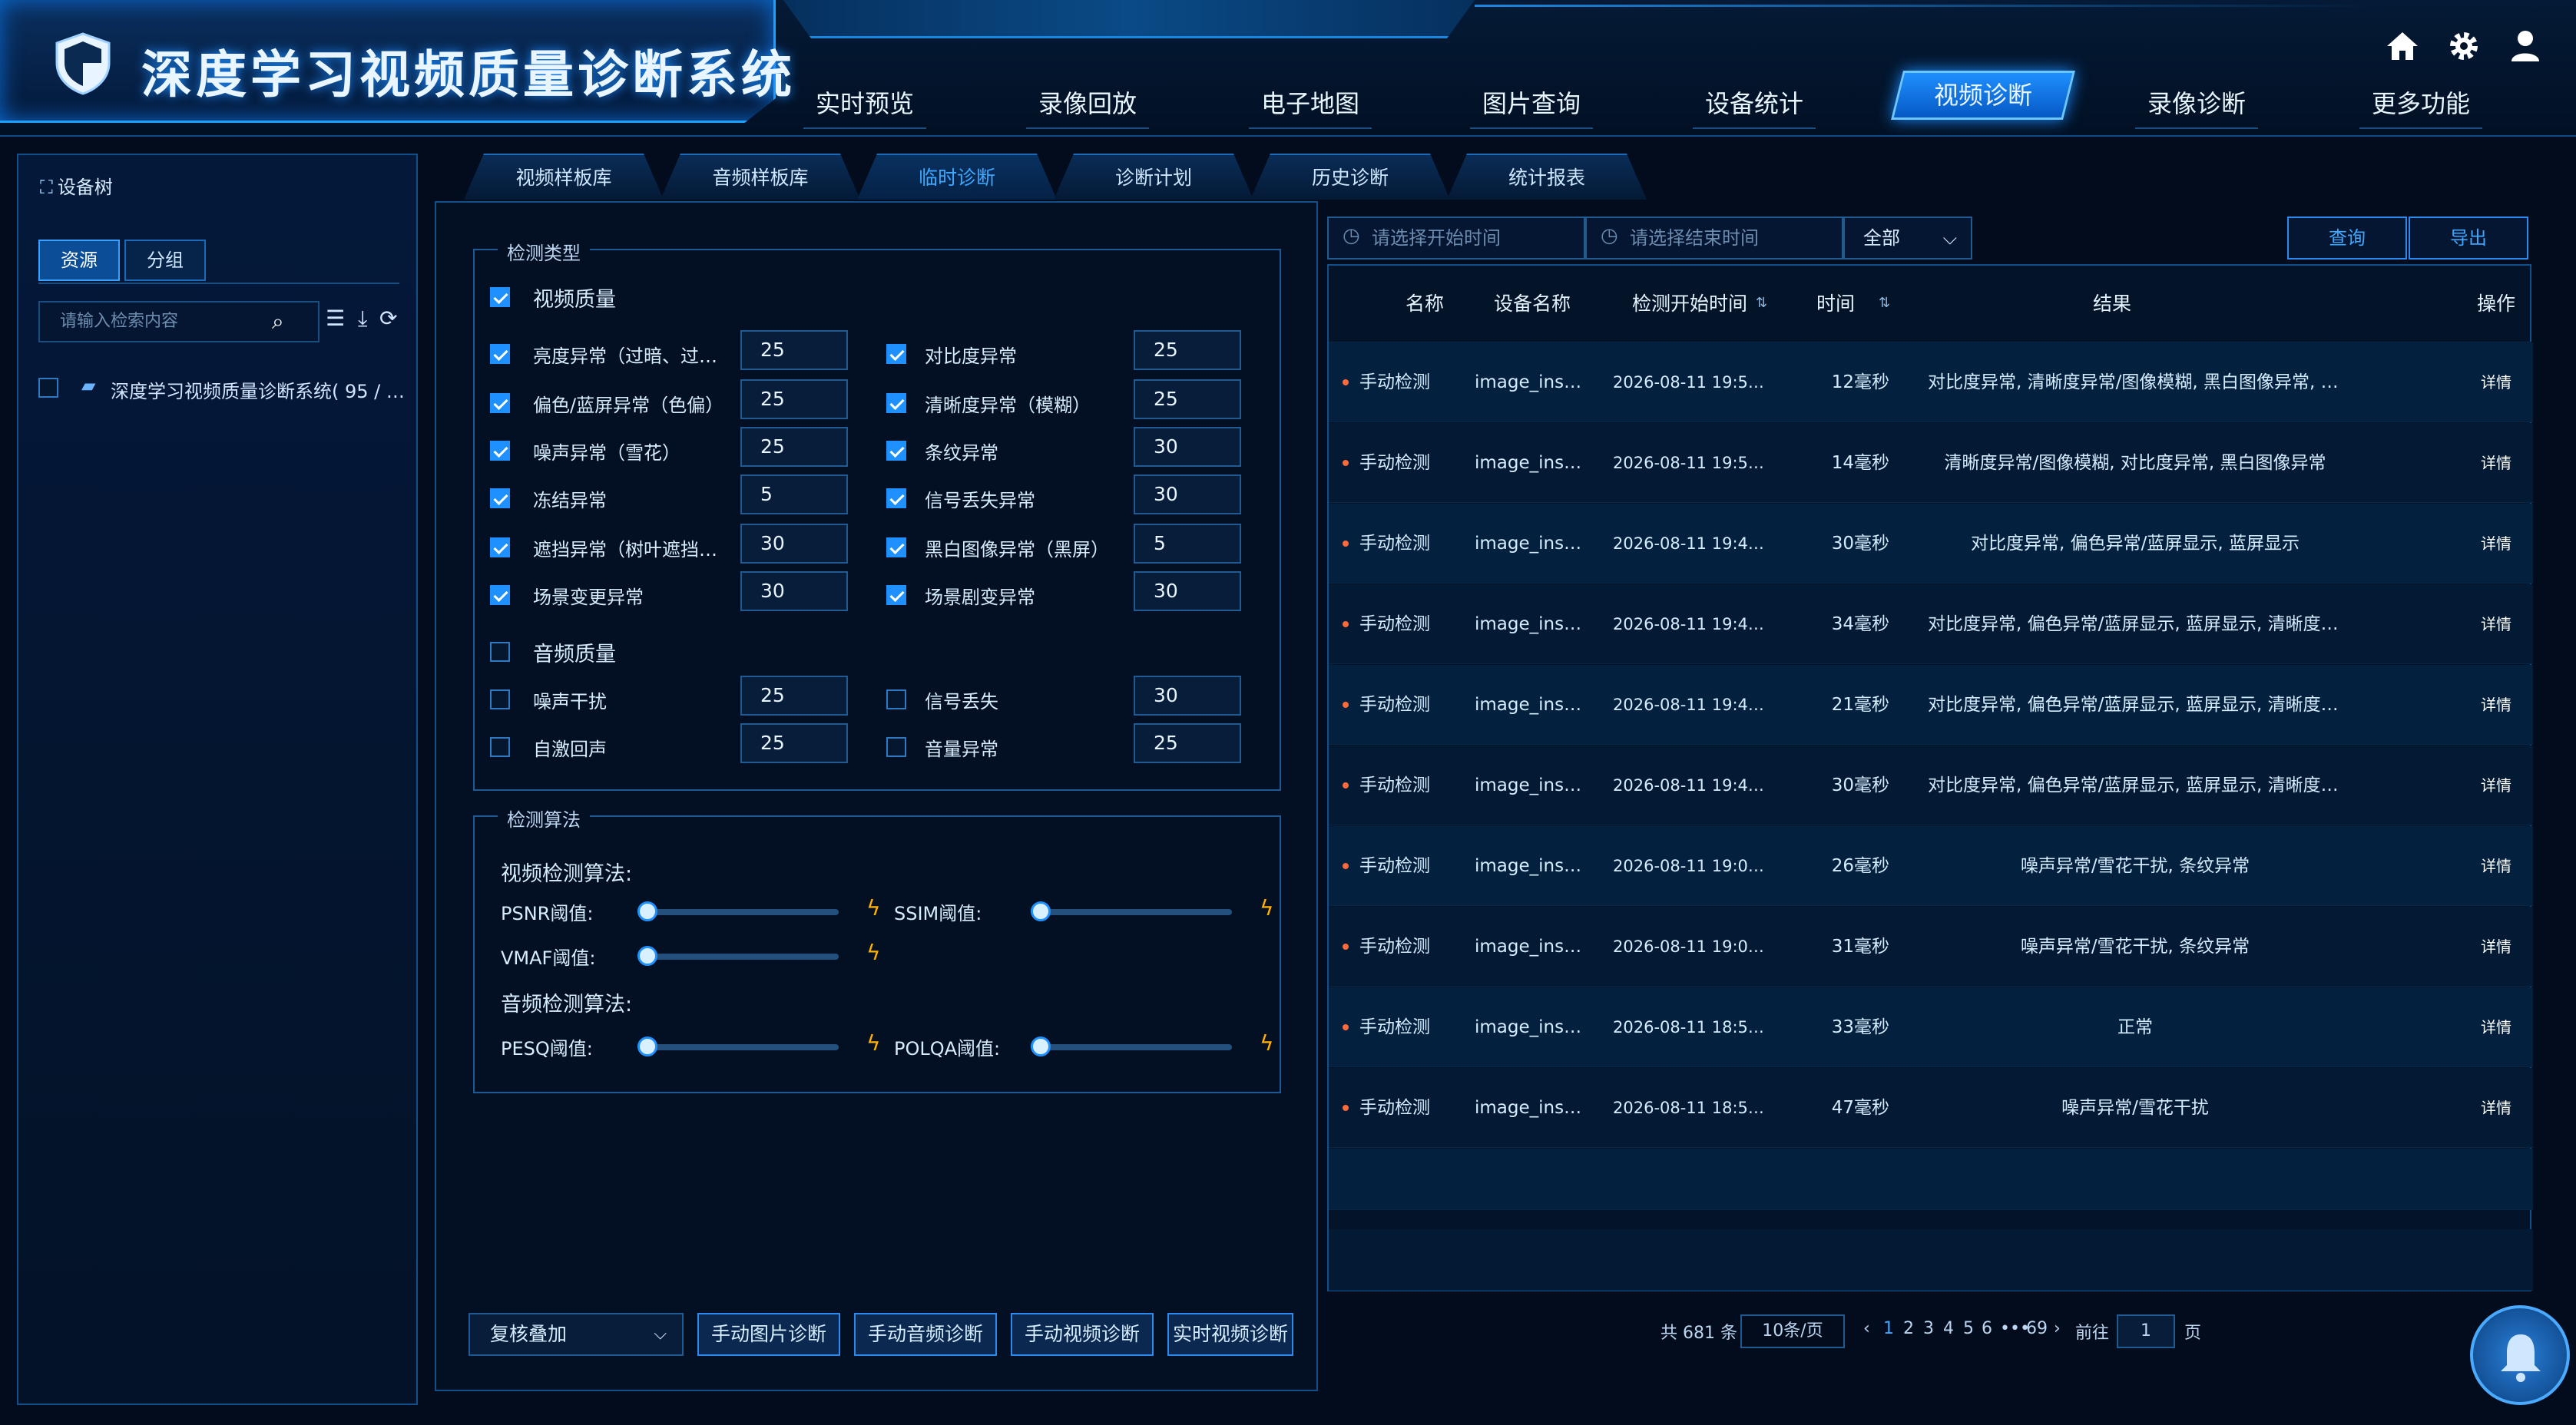  I want to click on page-number: 3, so click(1929, 1328).